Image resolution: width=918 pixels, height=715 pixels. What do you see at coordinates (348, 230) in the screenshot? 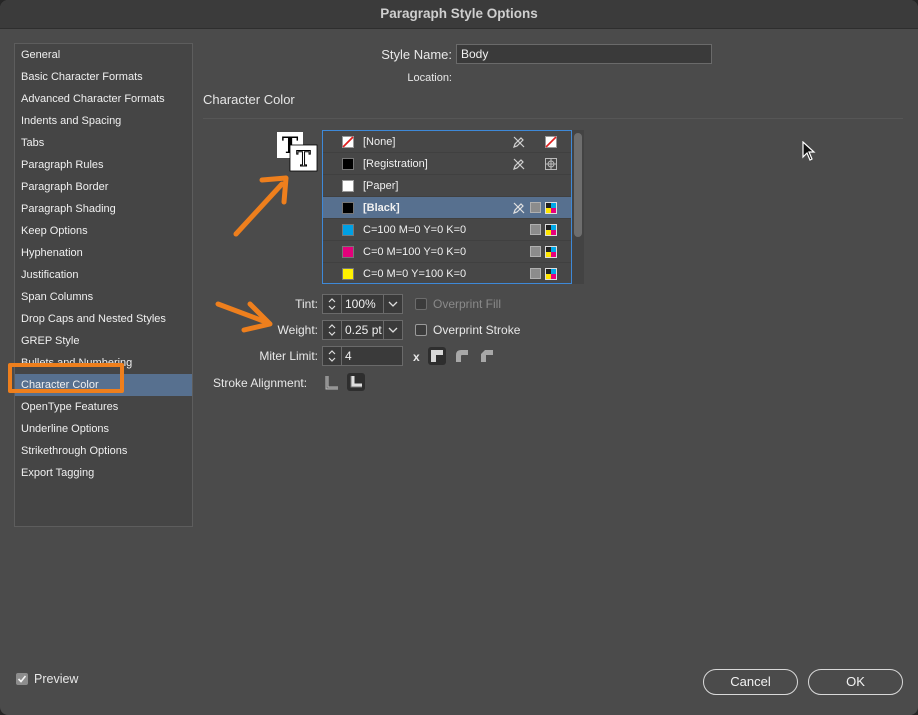
I see `cyan-swatch-chip` at bounding box center [348, 230].